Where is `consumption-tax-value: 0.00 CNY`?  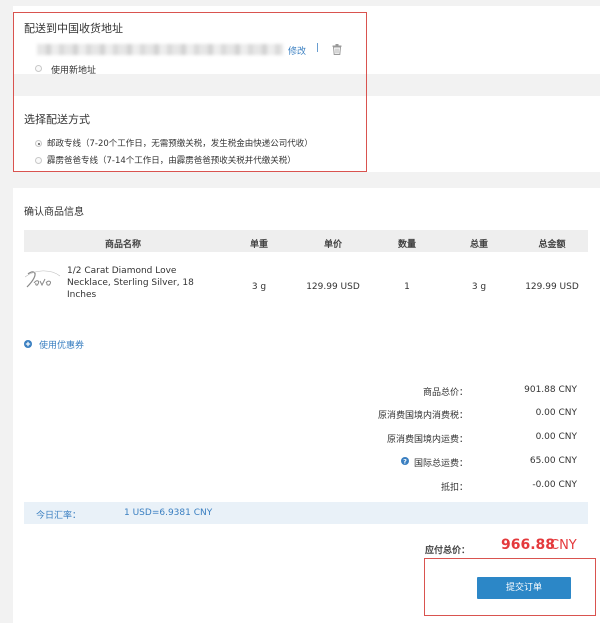 consumption-tax-value: 0.00 CNY is located at coordinates (556, 413).